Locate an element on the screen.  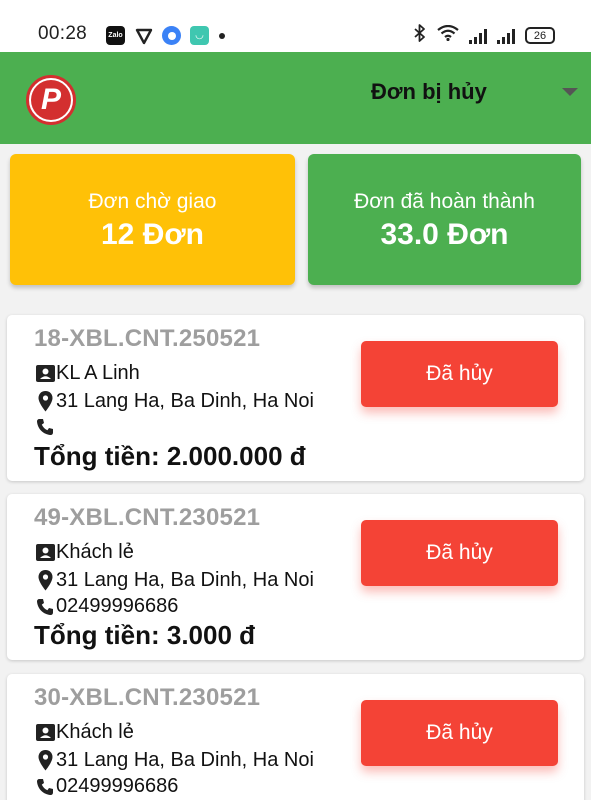
app-logo: P is located at coordinates (51, 100).